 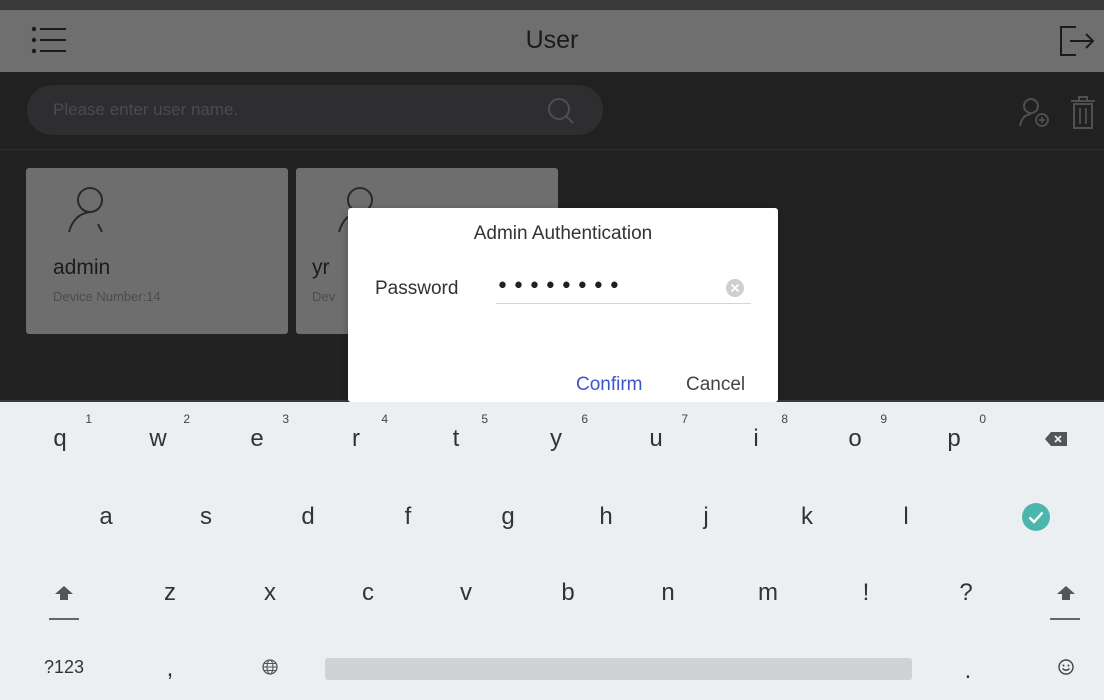 I want to click on key-hint: 9, so click(x=883, y=419).